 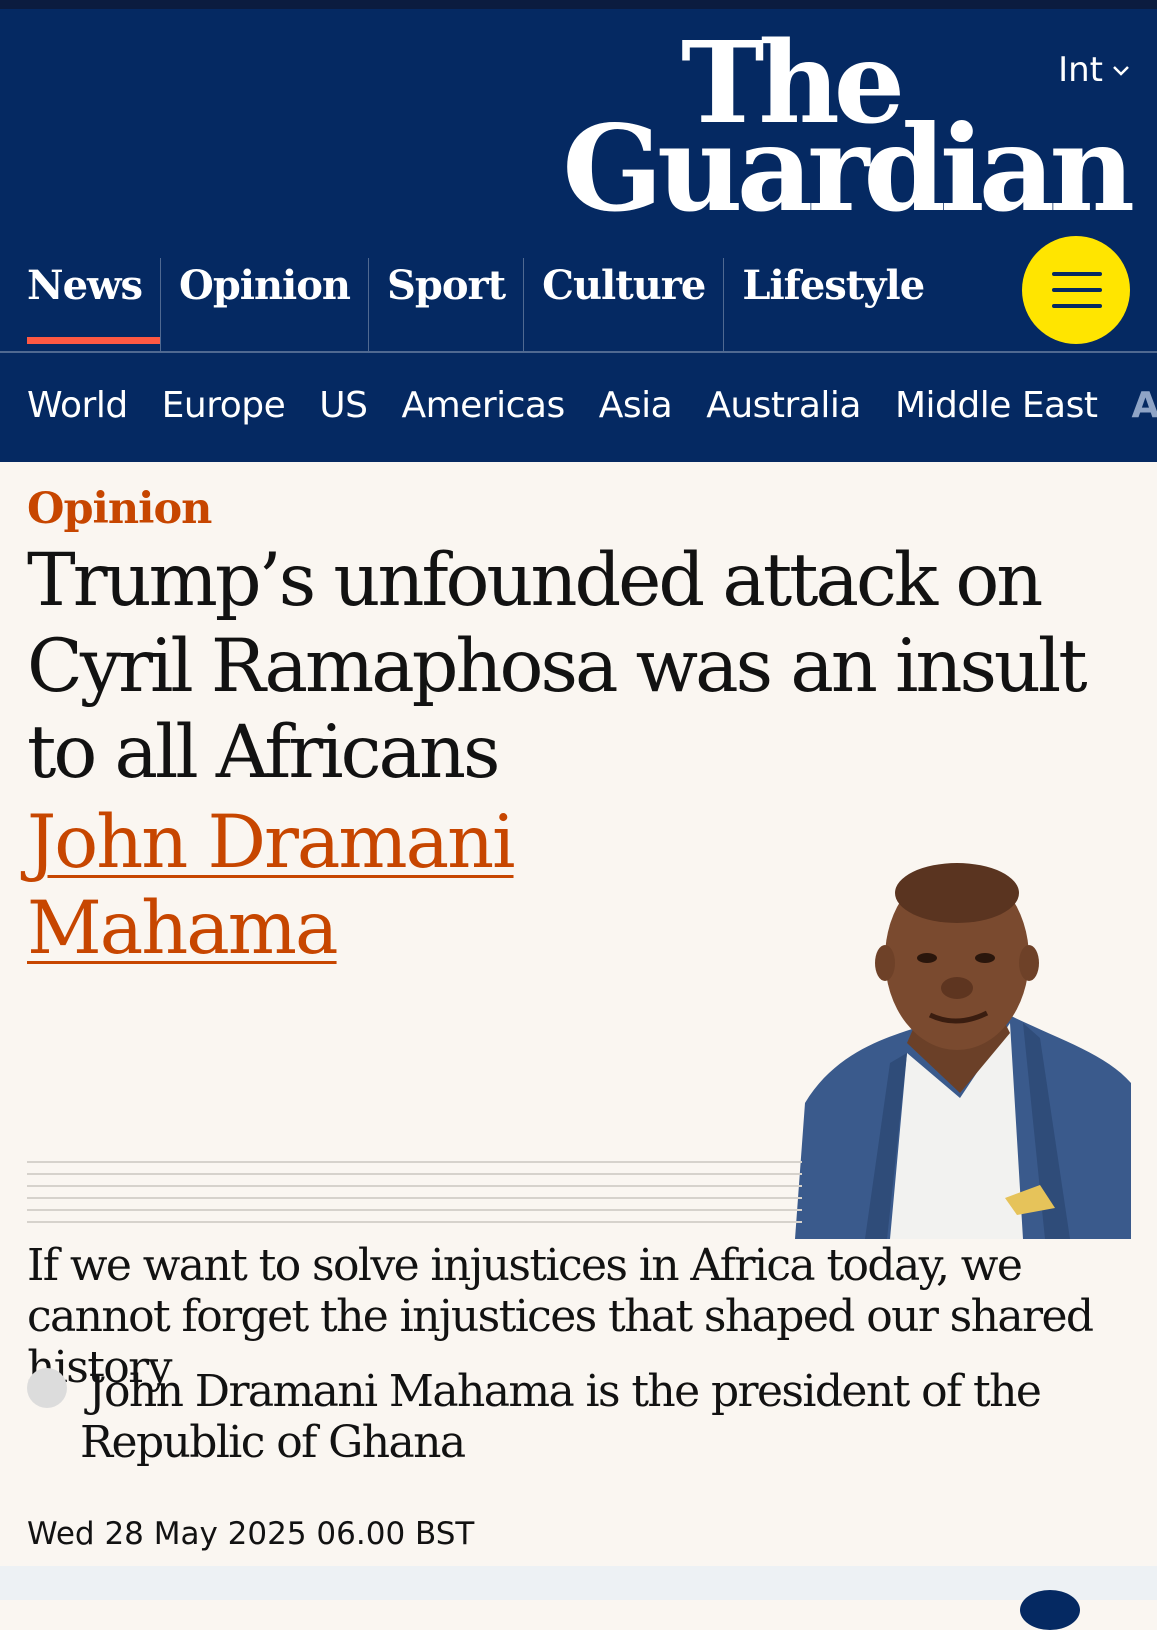 What do you see at coordinates (224, 405) in the screenshot?
I see `subnav-item-europe: Europe` at bounding box center [224, 405].